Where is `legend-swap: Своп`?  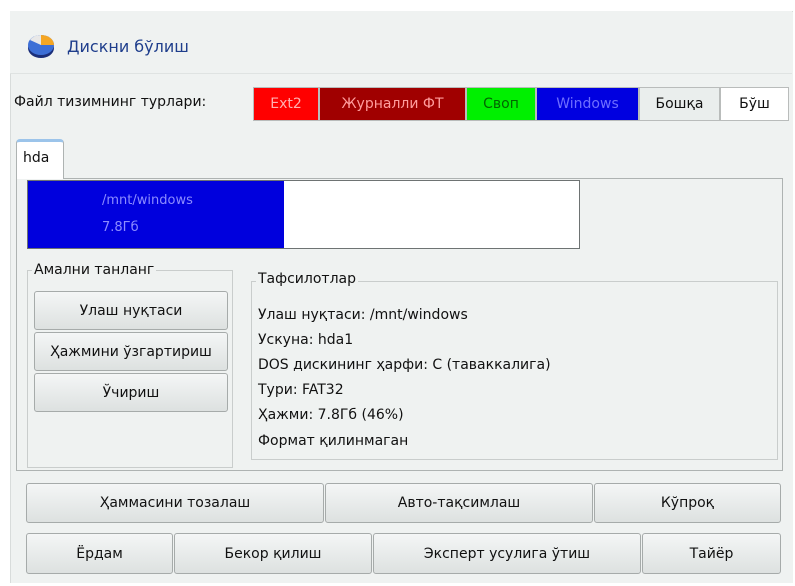 legend-swap: Своп is located at coordinates (501, 104).